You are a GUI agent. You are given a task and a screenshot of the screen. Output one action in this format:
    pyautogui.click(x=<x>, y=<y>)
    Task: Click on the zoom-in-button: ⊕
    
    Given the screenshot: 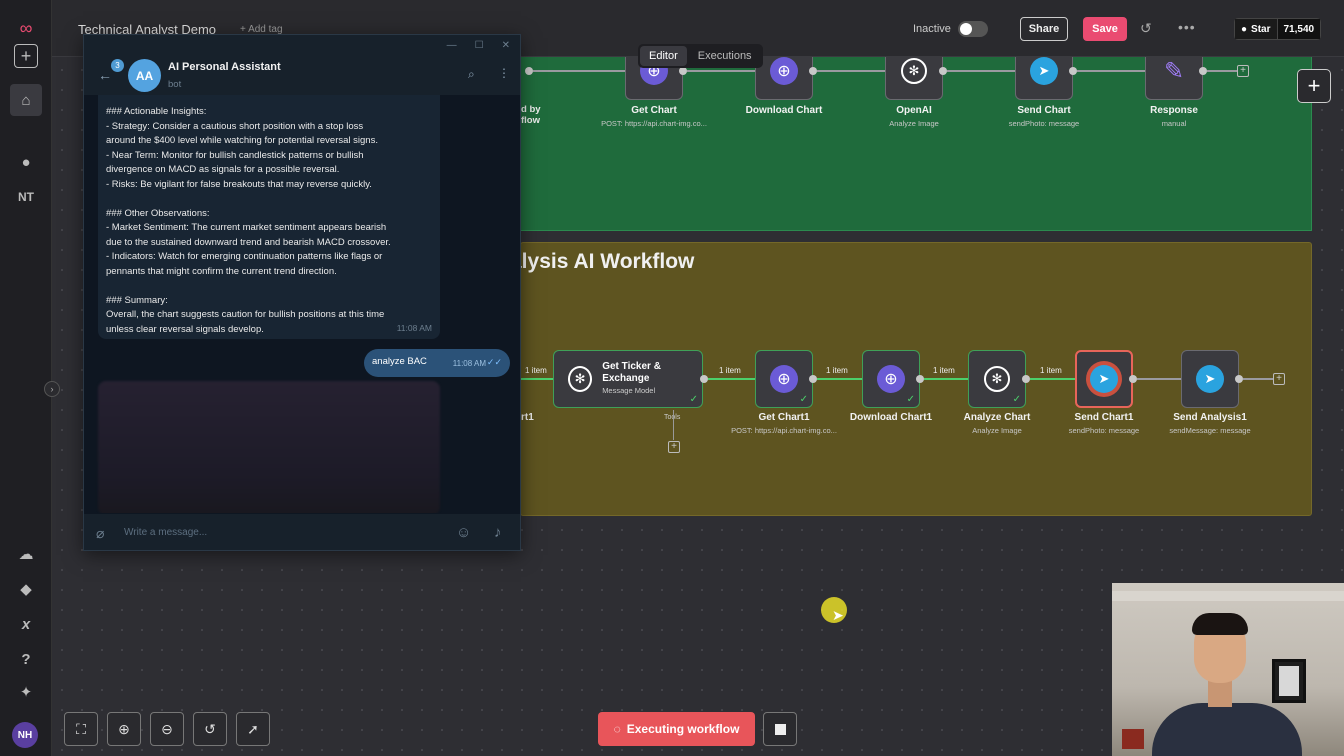 What is the action you would take?
    pyautogui.click(x=124, y=729)
    